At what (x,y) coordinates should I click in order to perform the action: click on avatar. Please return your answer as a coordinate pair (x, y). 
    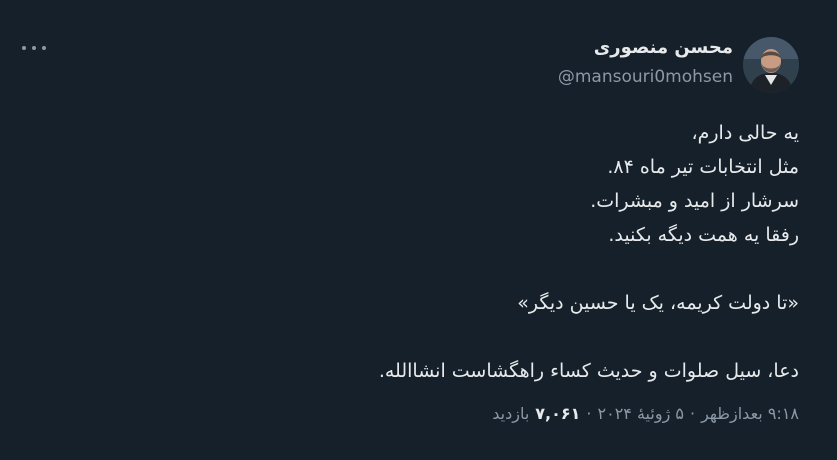
    Looking at the image, I should click on (771, 65).